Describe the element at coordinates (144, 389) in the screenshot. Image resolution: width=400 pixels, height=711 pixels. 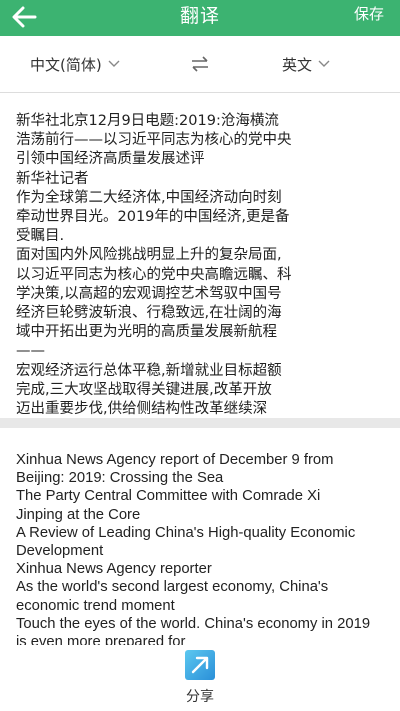
I see `source-text-line: 完成,三大攻坚战取得关键进展,改革开放` at that location.